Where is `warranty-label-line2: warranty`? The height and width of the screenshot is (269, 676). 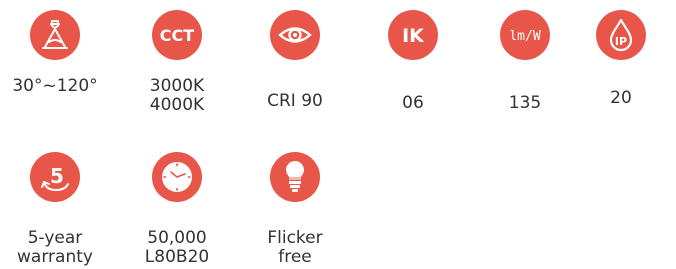 warranty-label-line2: warranty is located at coordinates (55, 257).